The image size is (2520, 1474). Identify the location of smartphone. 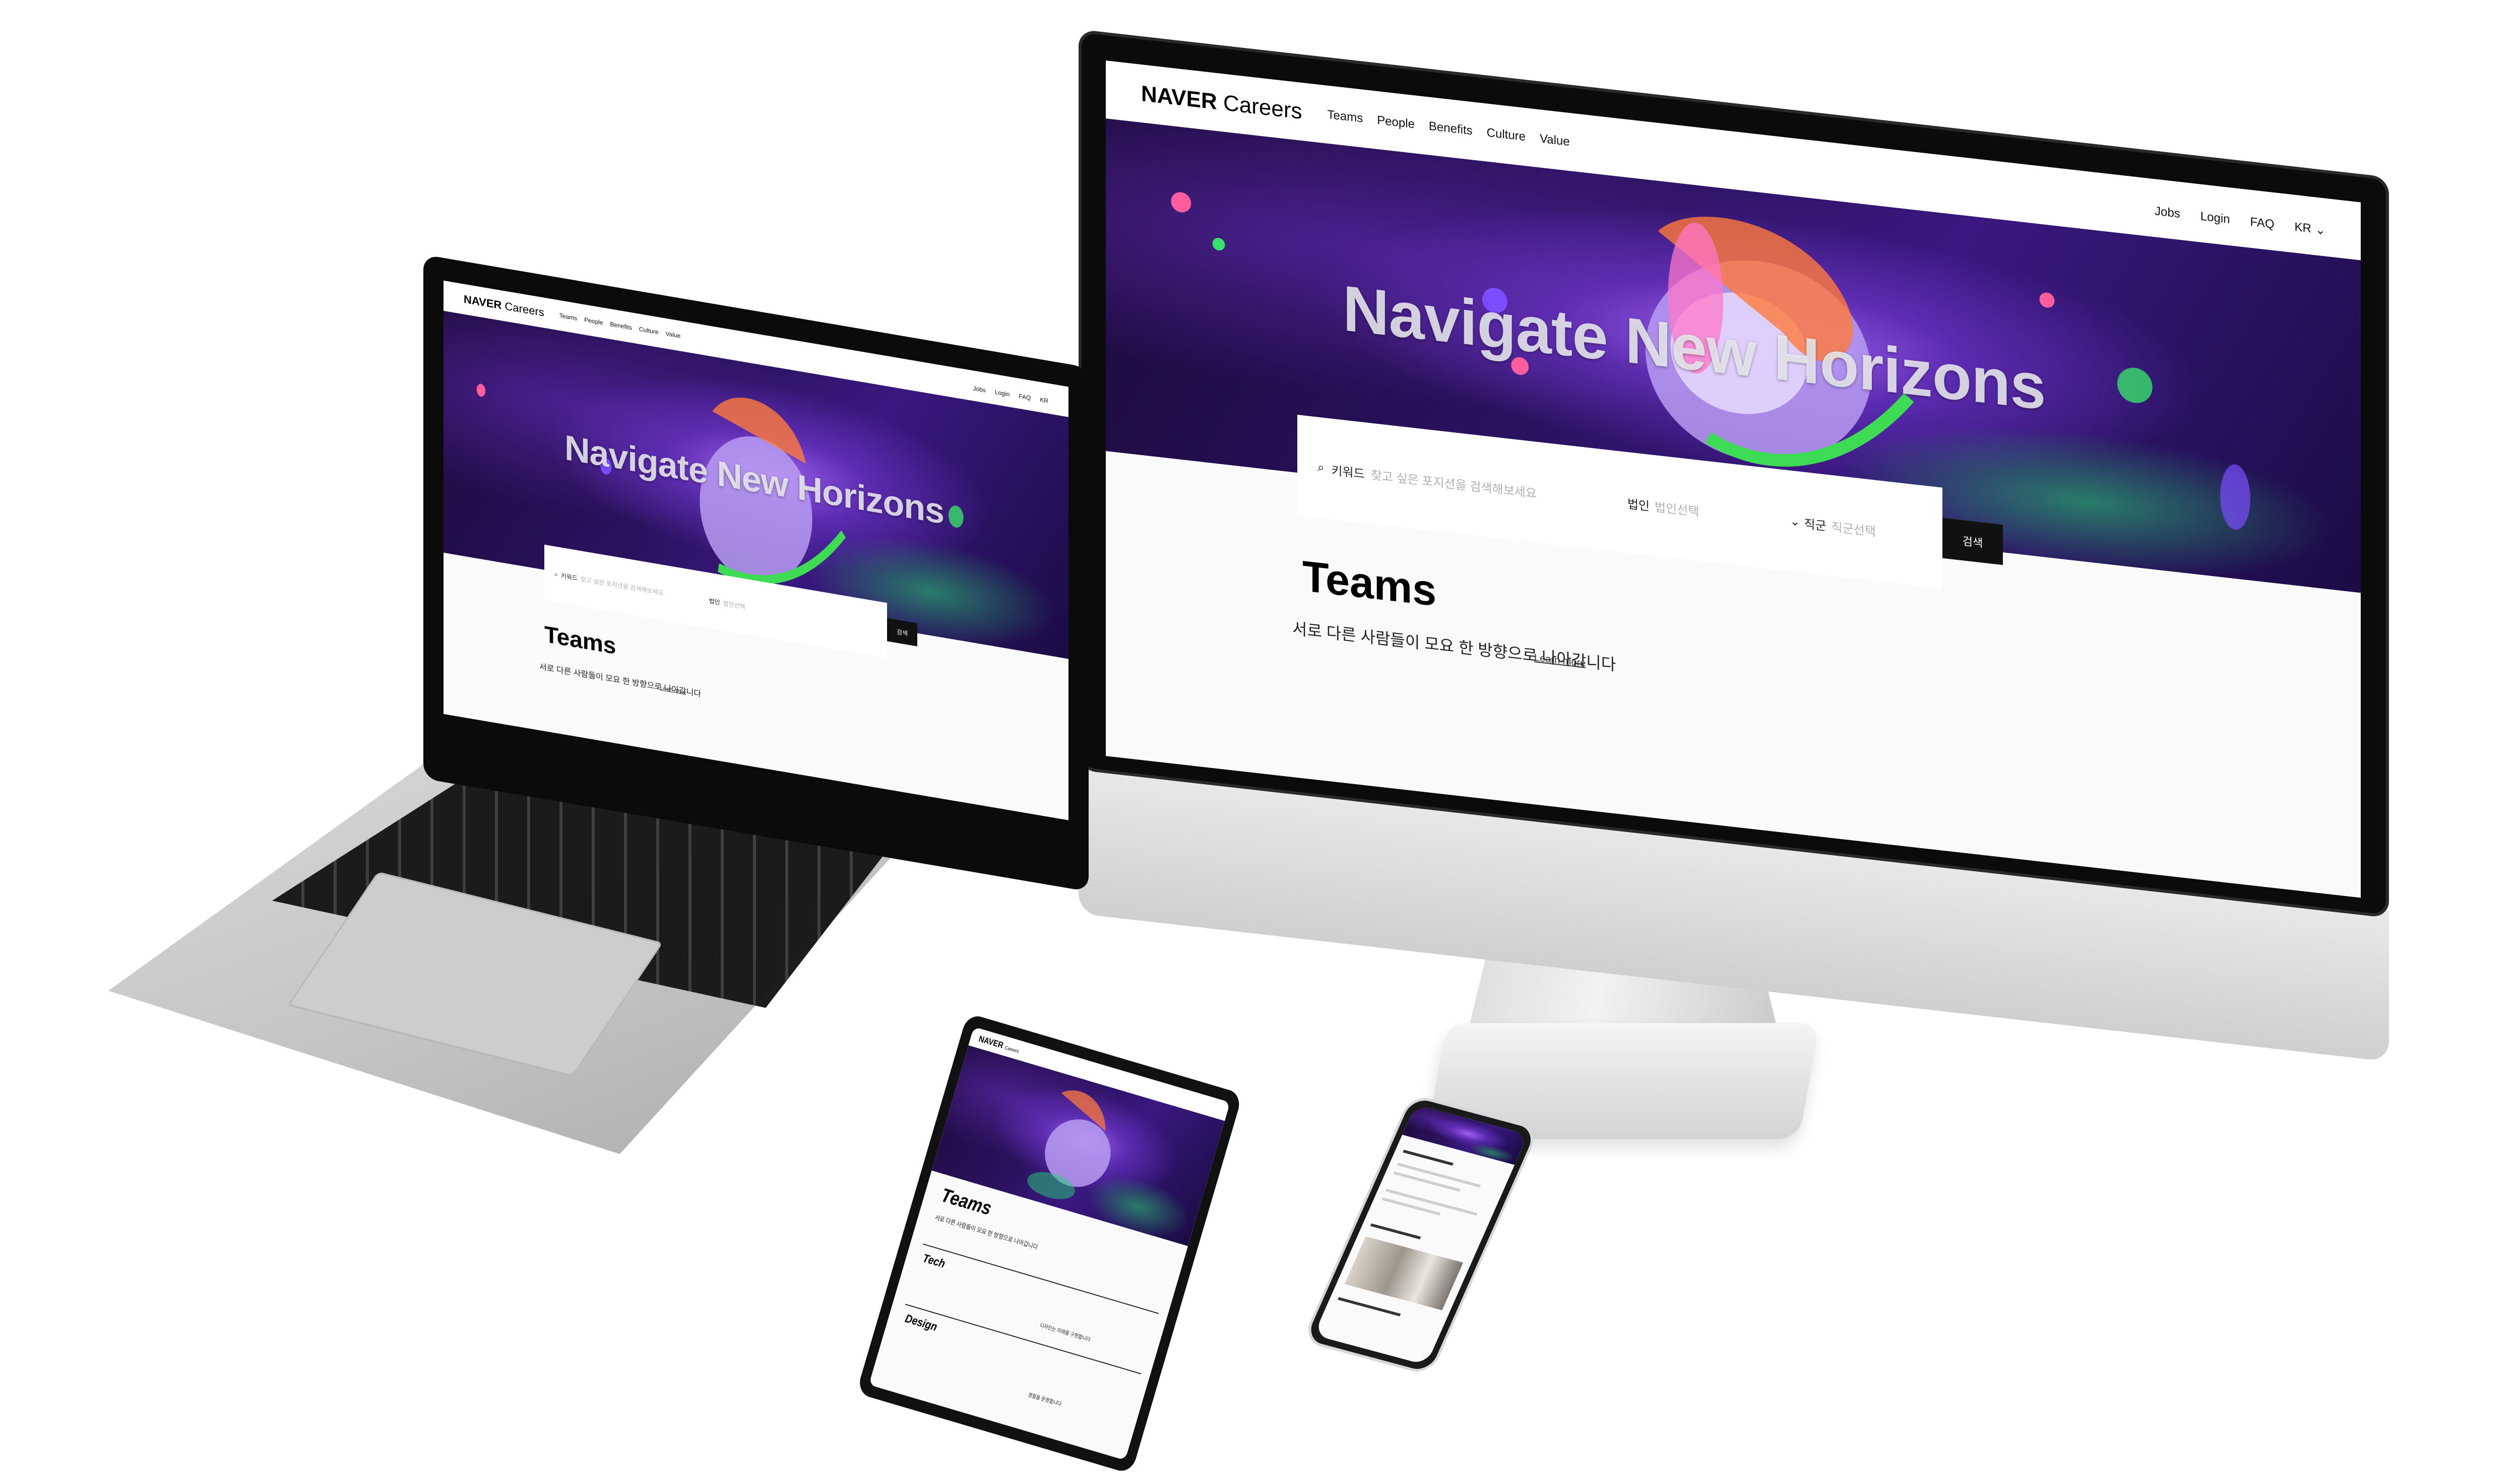
(1421, 1235).